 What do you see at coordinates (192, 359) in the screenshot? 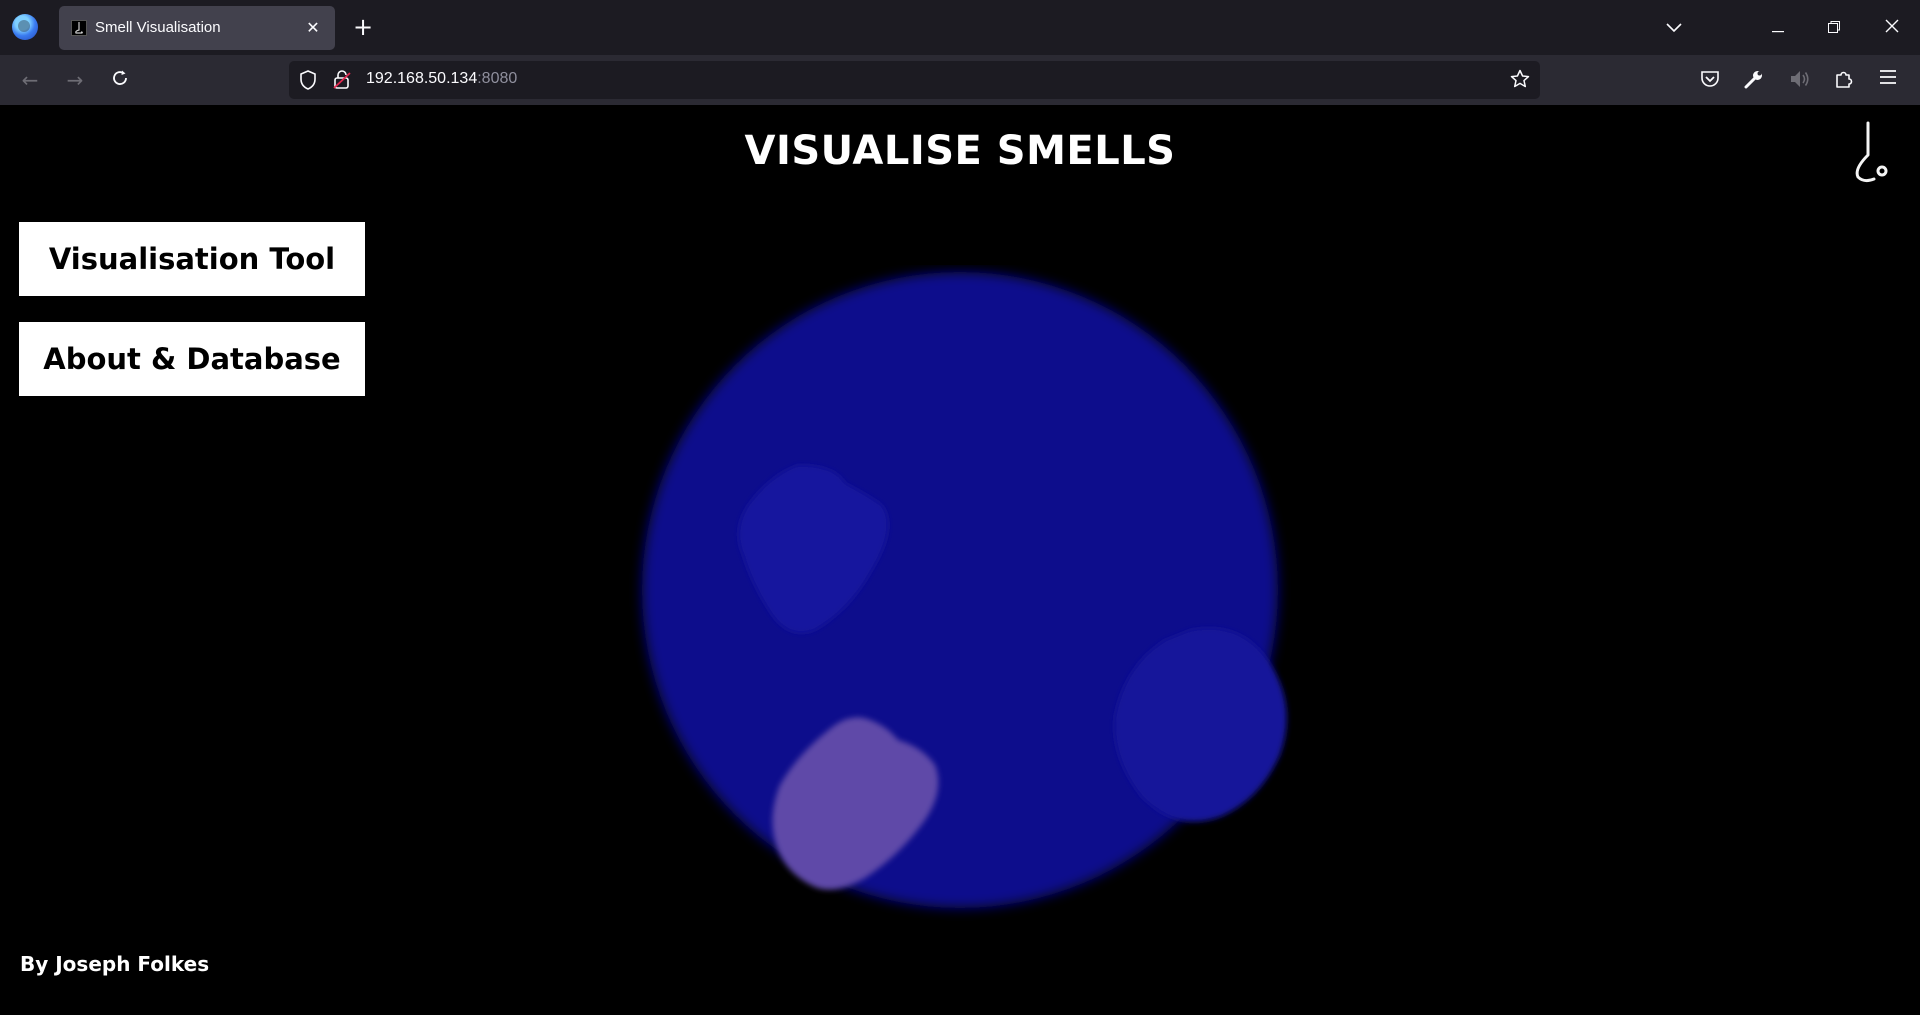
I see `about-database-button: About & Database` at bounding box center [192, 359].